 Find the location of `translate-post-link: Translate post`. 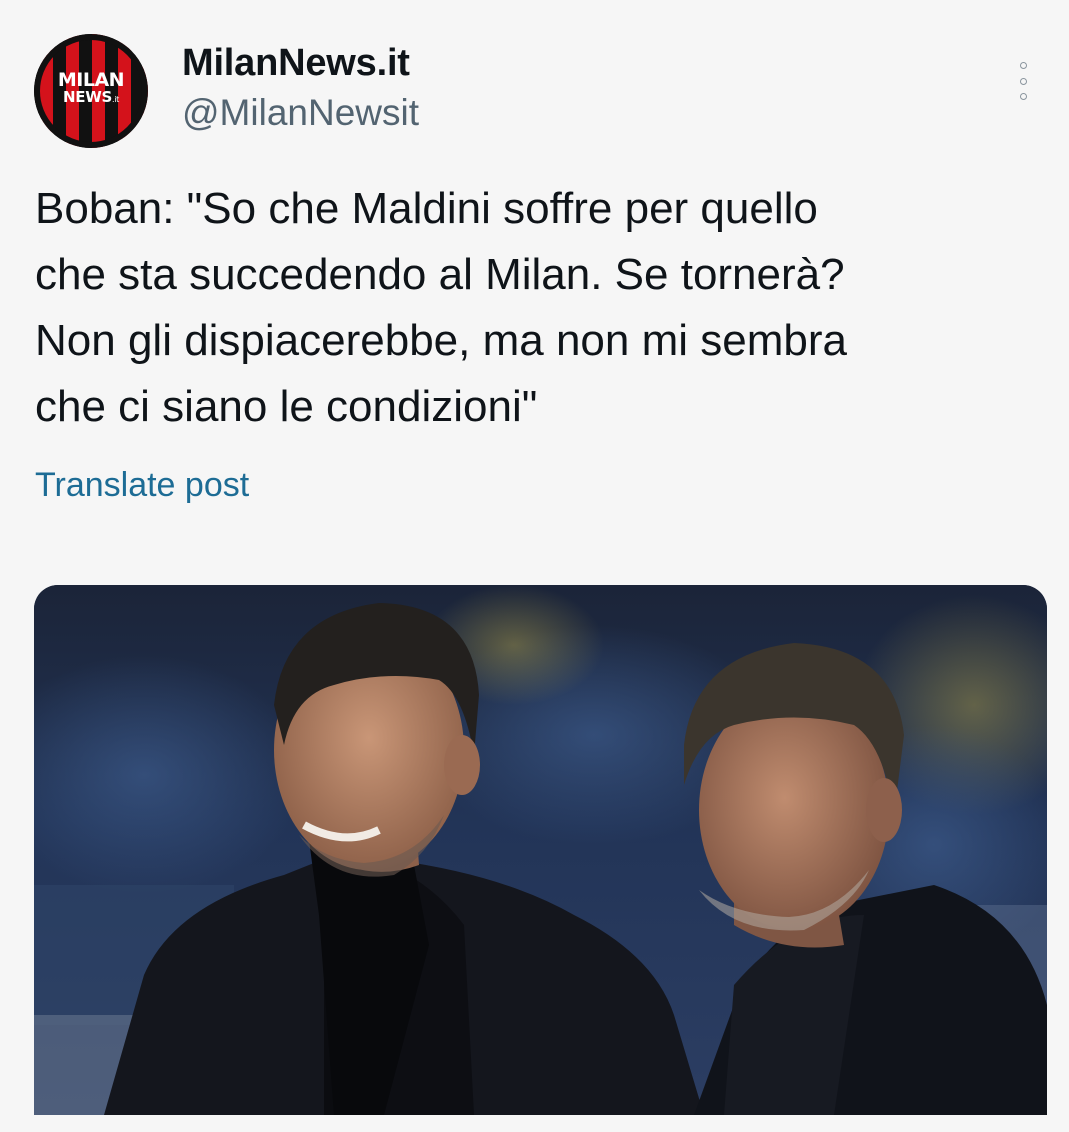

translate-post-link: Translate post is located at coordinates (142, 485).